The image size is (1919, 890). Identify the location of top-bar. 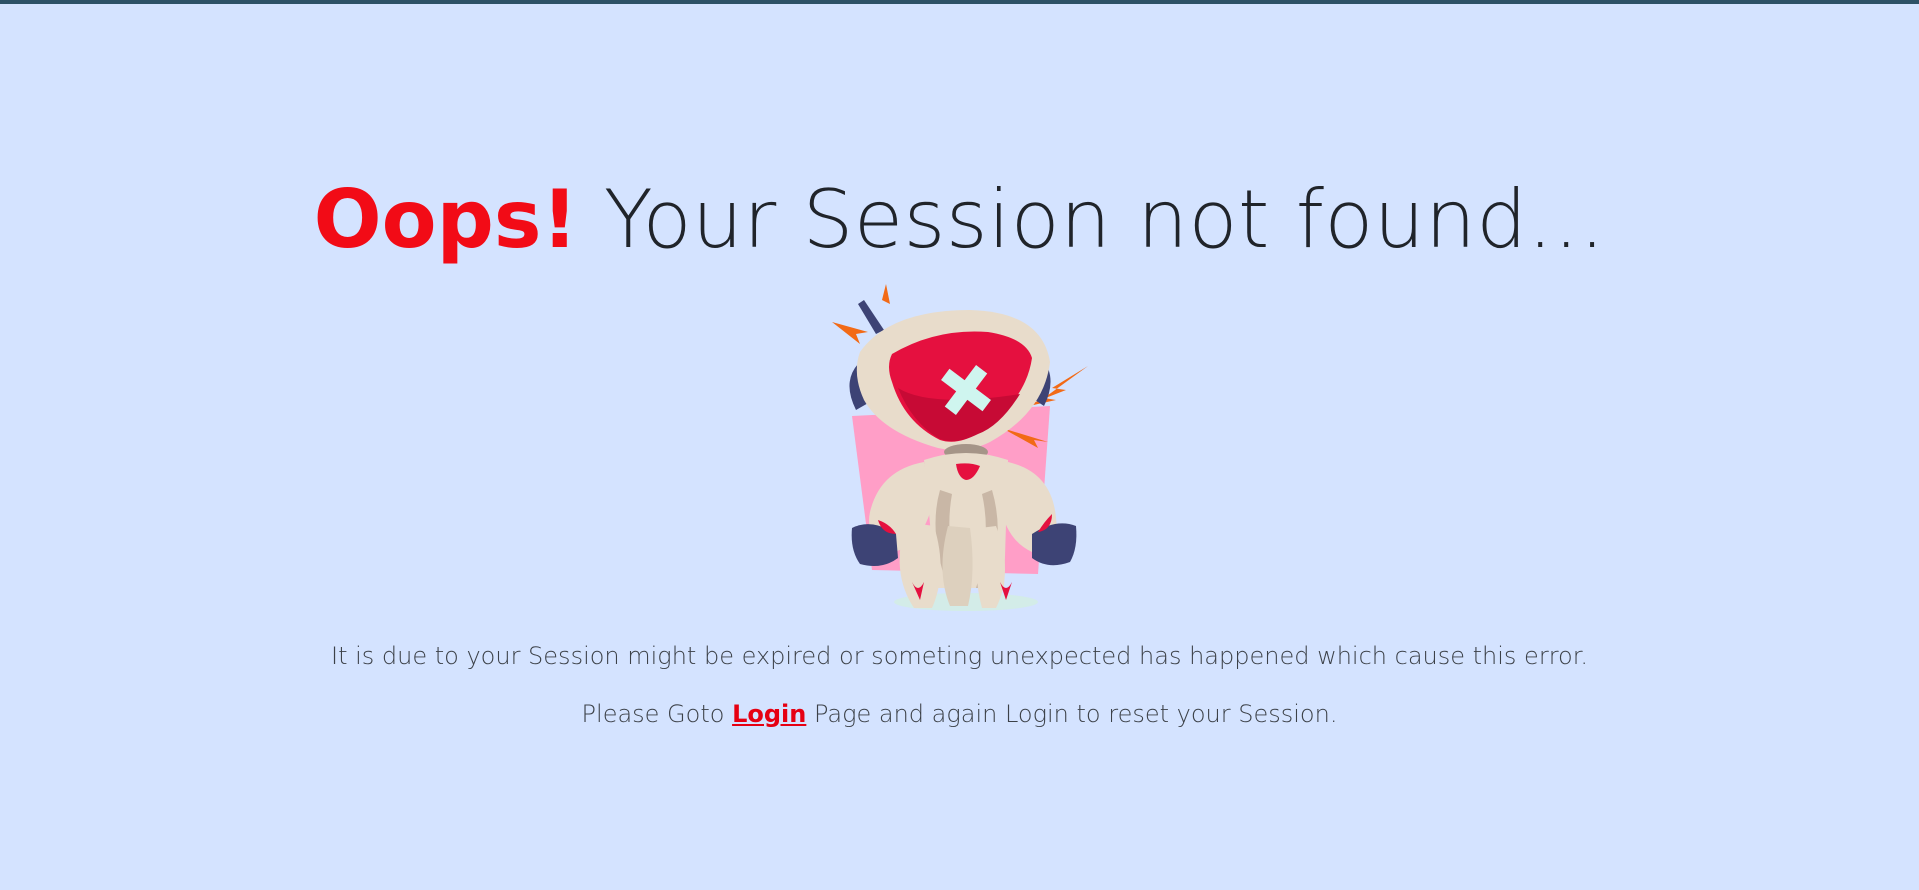
(959, 2).